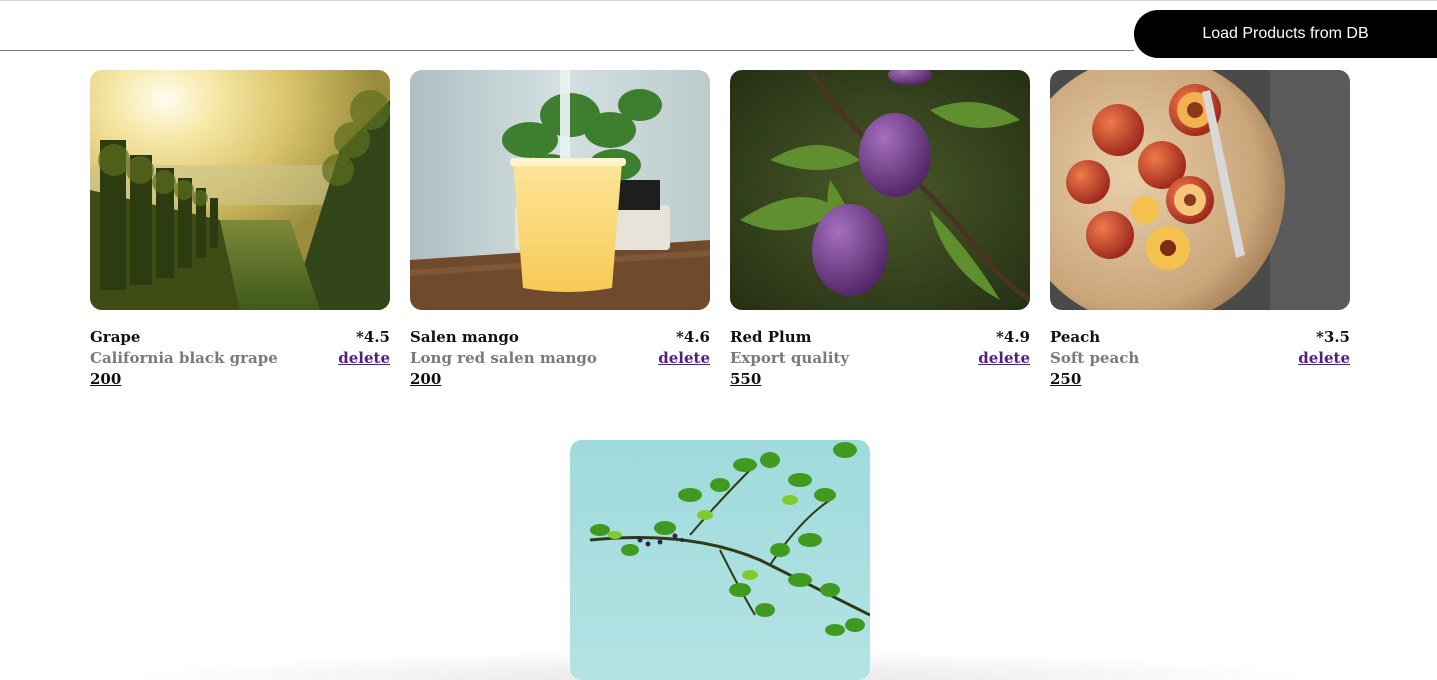  What do you see at coordinates (1333, 337) in the screenshot?
I see `product-rating: *3.5` at bounding box center [1333, 337].